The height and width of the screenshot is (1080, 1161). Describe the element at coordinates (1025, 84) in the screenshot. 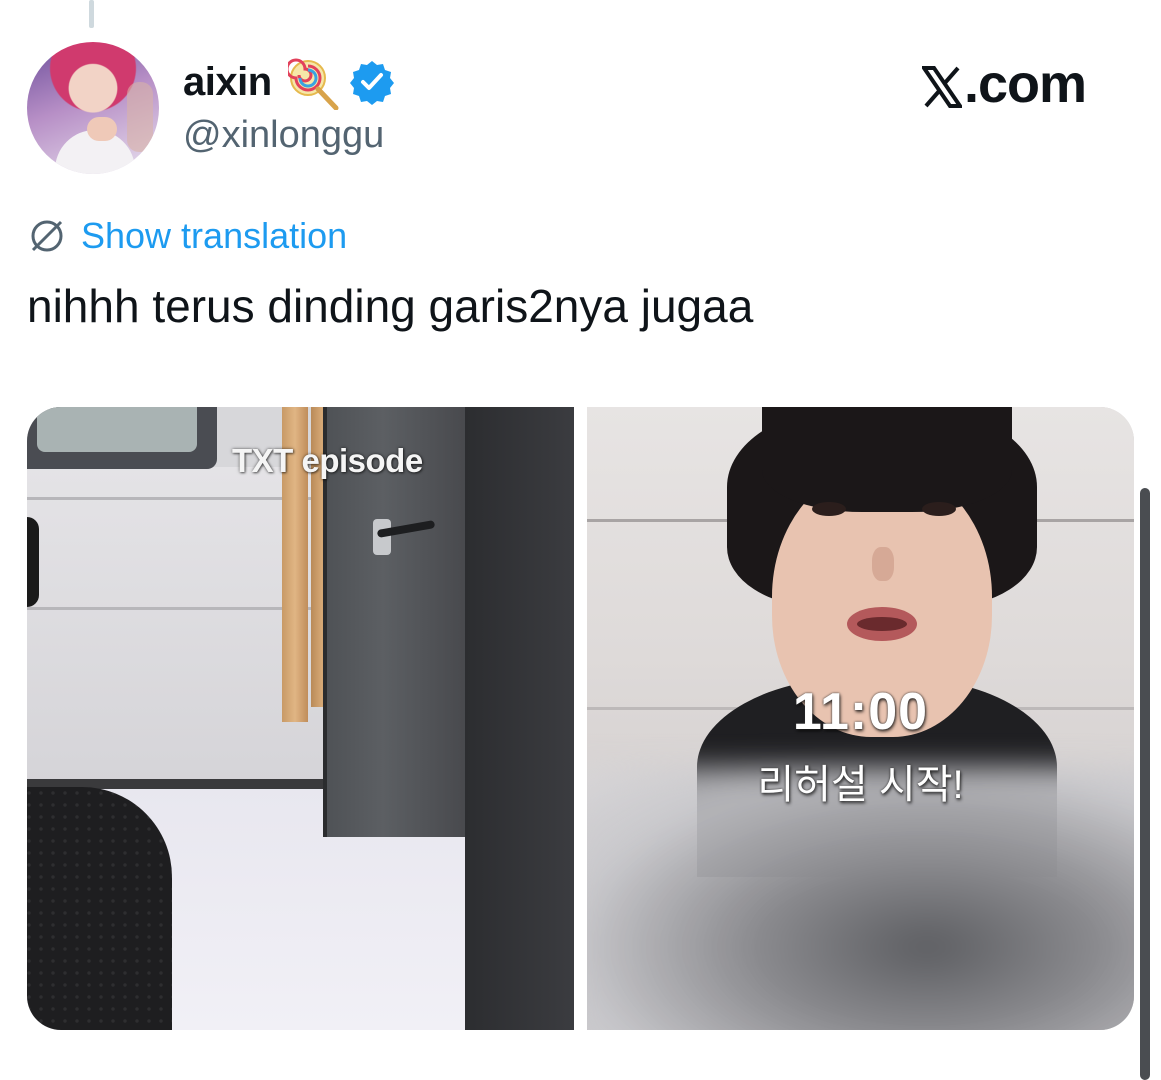

I see `watermark-text: .com` at that location.